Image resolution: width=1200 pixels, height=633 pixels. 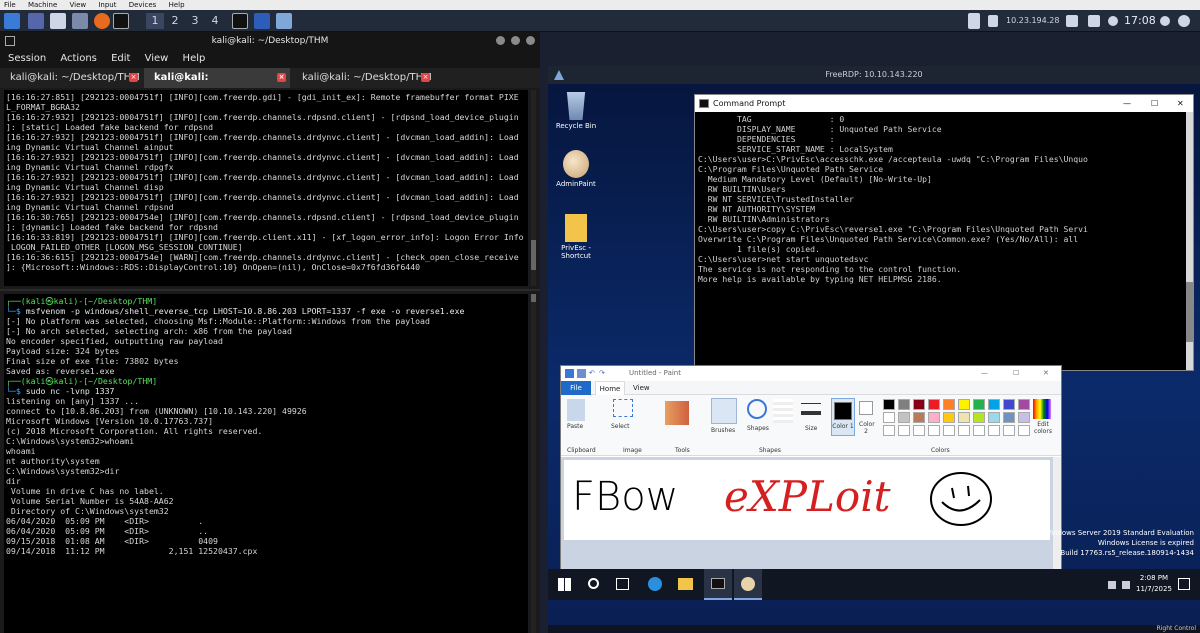 What do you see at coordinates (42, 5) in the screenshot?
I see `menu-machine: Machine` at bounding box center [42, 5].